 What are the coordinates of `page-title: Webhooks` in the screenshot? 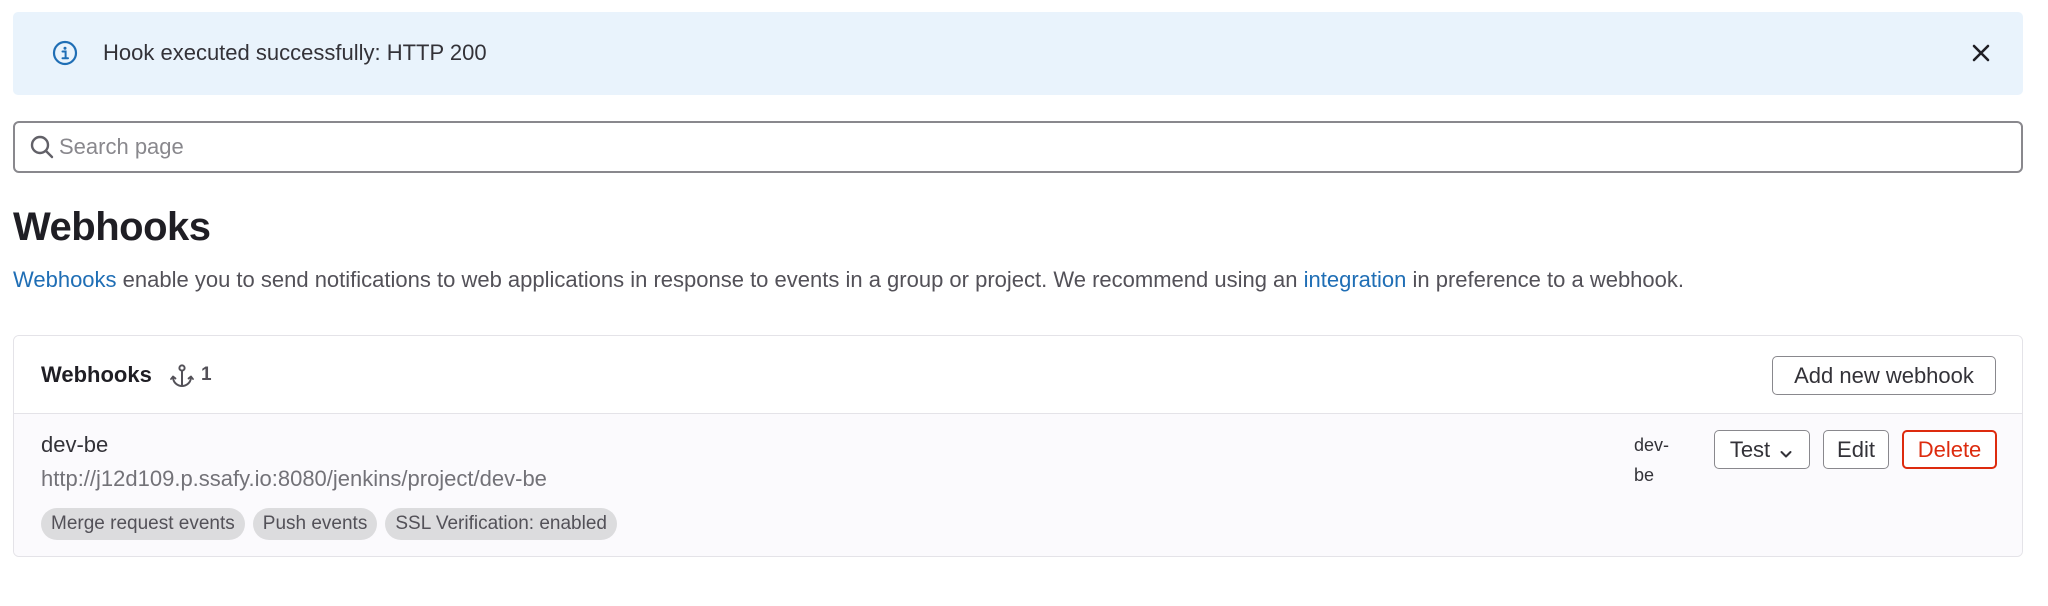 It's located at (112, 227).